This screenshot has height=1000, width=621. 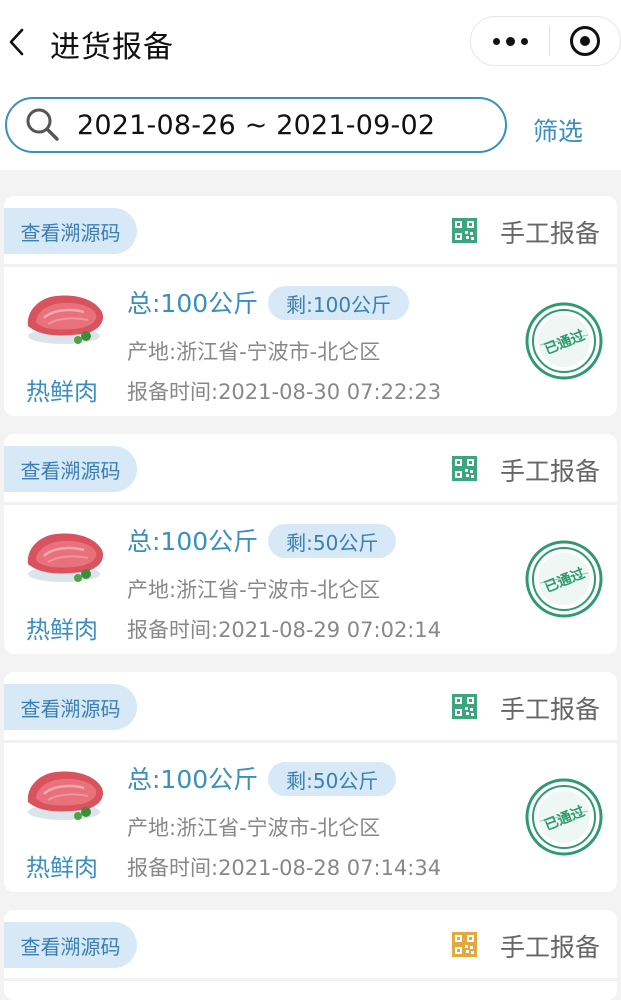 I want to click on date-range-search-input: 2021-08-26 ~ 2021-09-02, so click(x=256, y=125).